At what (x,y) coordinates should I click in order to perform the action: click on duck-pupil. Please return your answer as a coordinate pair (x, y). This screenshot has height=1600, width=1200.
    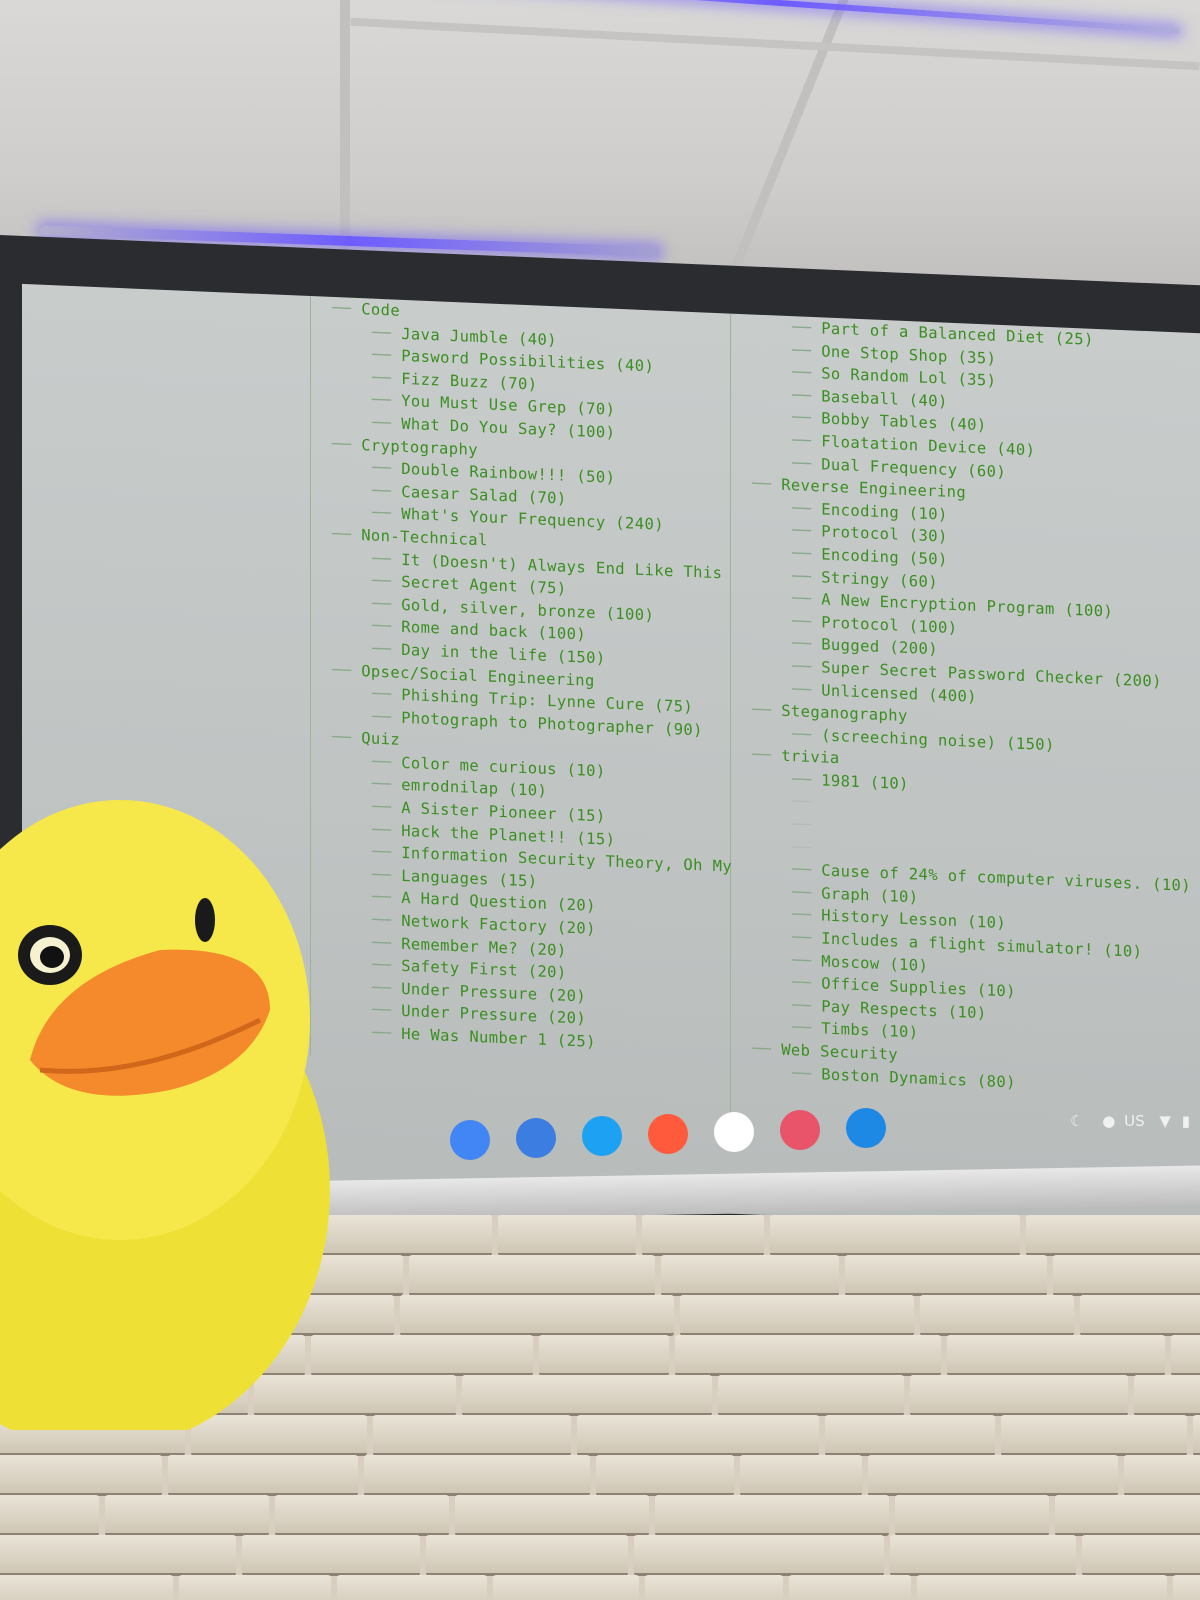
    Looking at the image, I should click on (52, 957).